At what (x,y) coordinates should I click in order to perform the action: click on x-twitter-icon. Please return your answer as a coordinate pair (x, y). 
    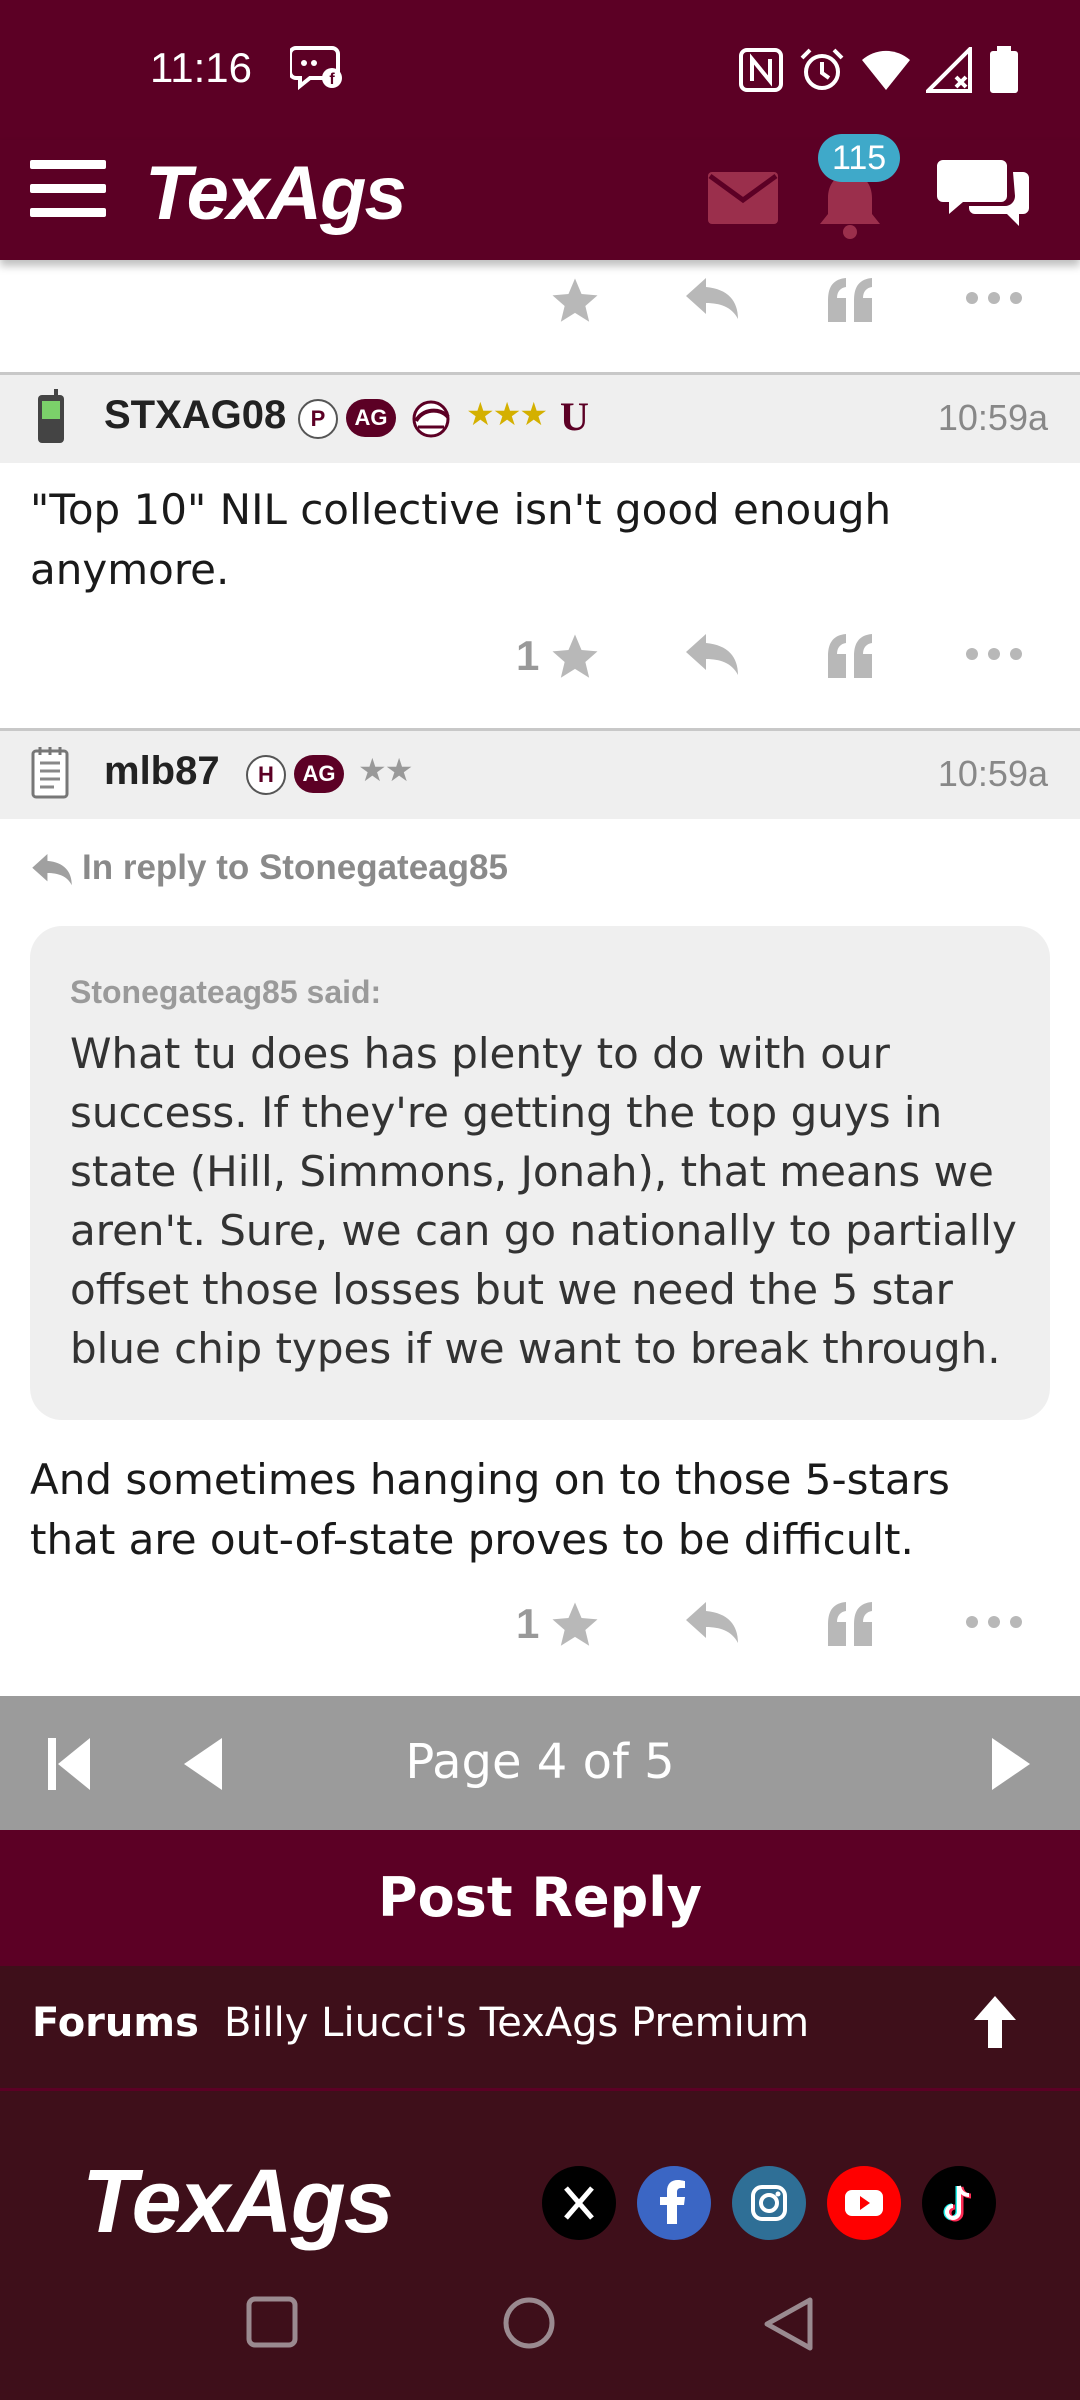
    Looking at the image, I should click on (579, 2203).